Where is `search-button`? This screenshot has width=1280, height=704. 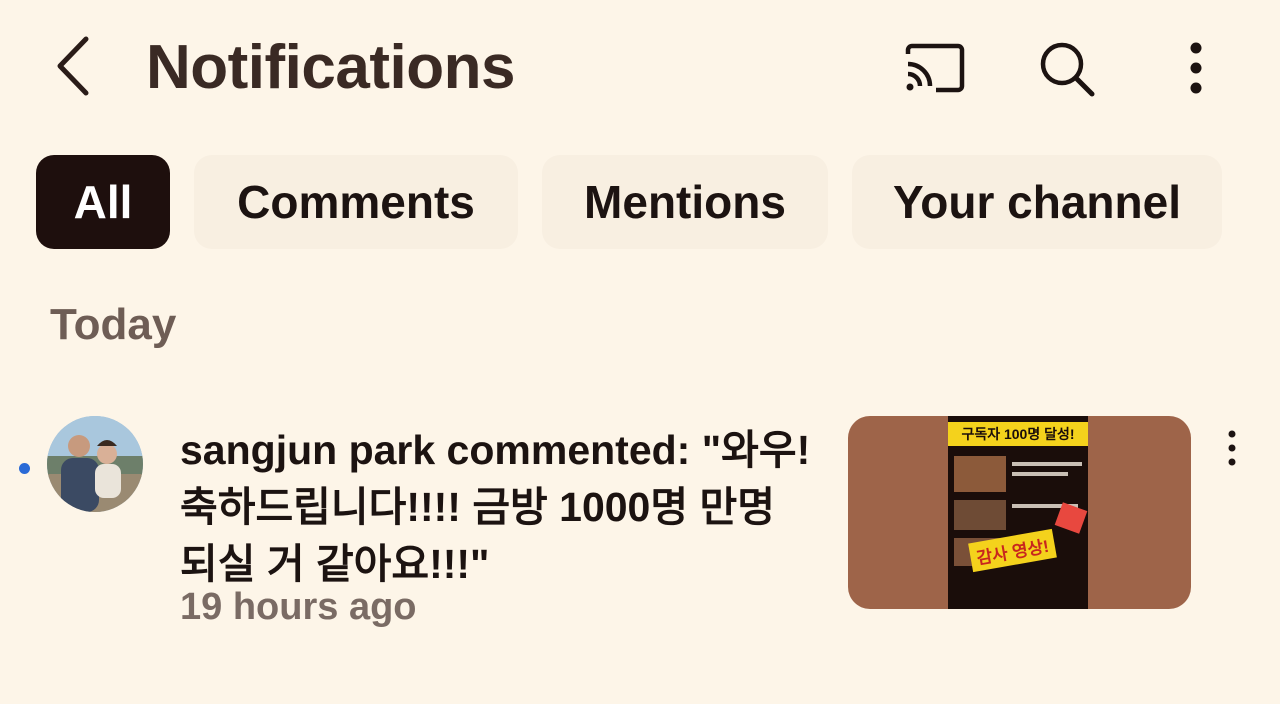 search-button is located at coordinates (1066, 68).